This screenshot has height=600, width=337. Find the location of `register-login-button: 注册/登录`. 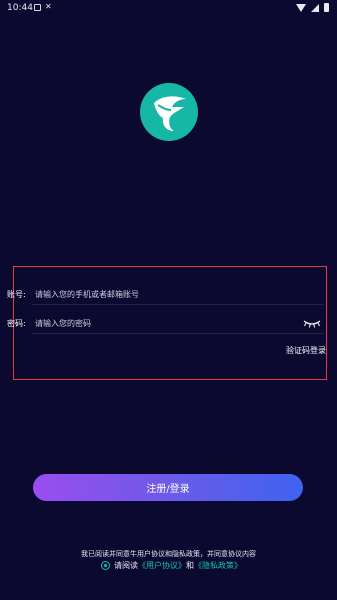

register-login-button: 注册/登录 is located at coordinates (168, 487).